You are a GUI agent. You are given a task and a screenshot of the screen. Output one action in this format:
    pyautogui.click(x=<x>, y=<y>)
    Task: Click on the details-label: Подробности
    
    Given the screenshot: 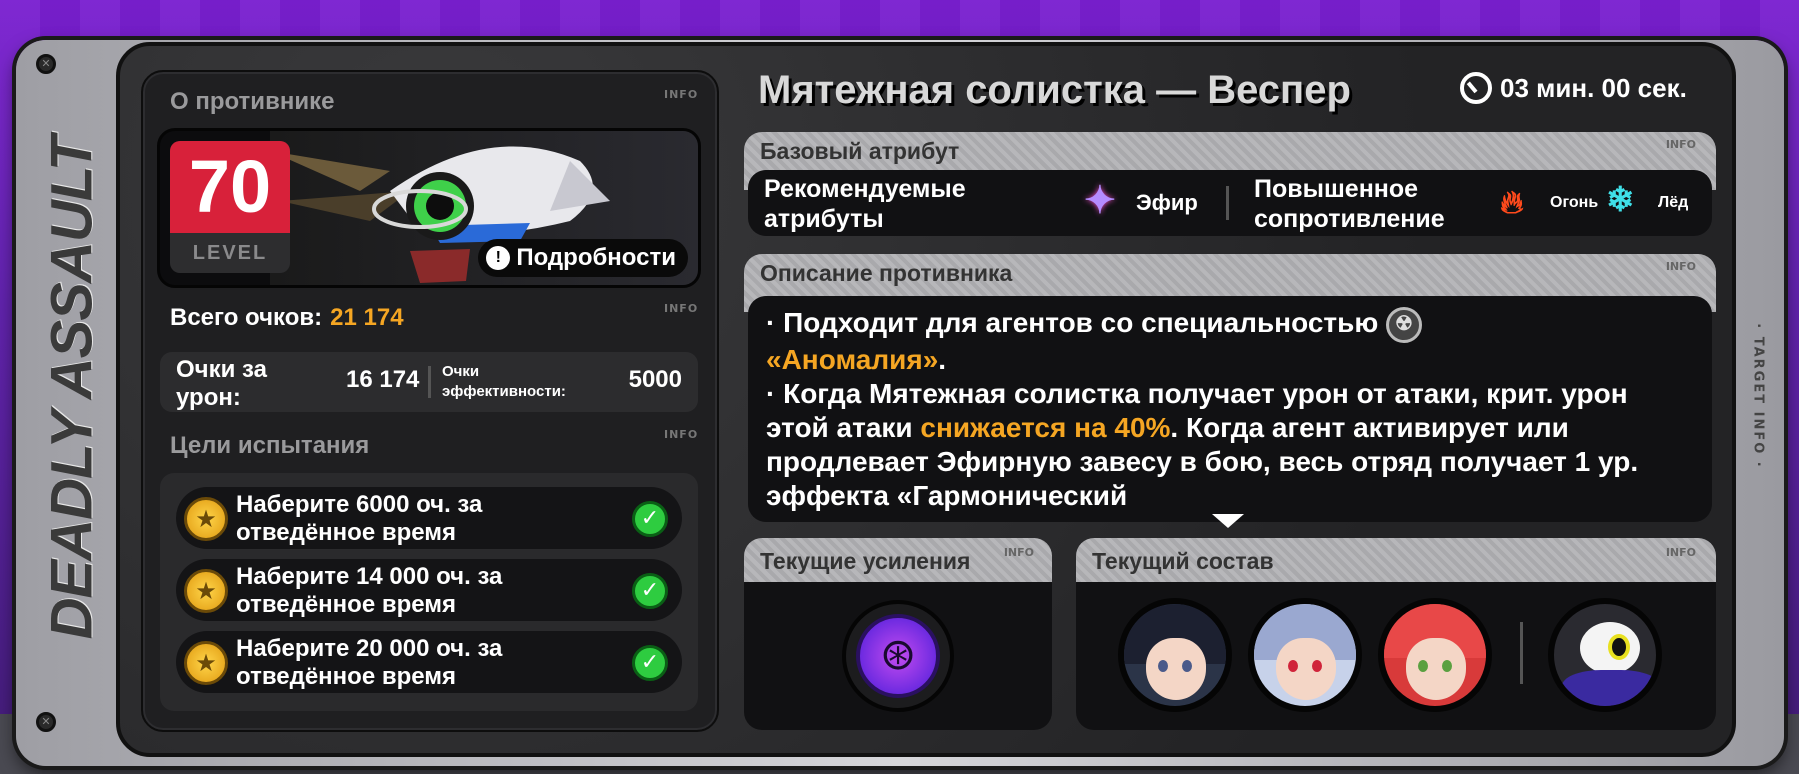 What is the action you would take?
    pyautogui.click(x=596, y=257)
    